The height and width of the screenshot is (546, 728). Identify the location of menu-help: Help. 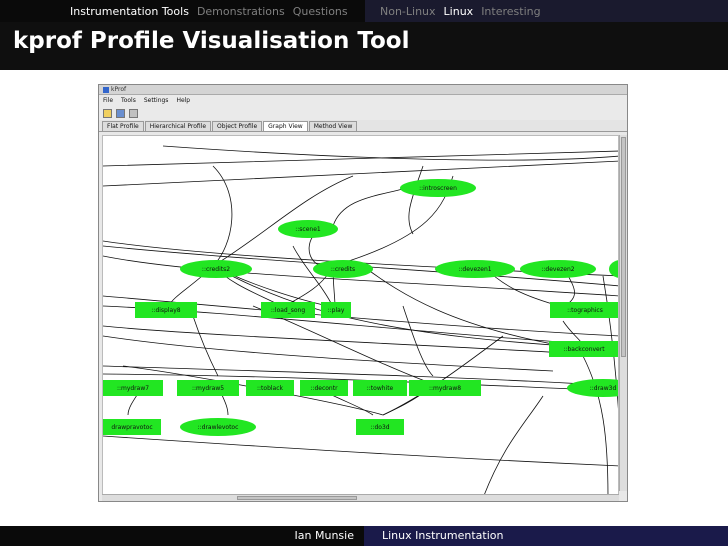
(183, 100).